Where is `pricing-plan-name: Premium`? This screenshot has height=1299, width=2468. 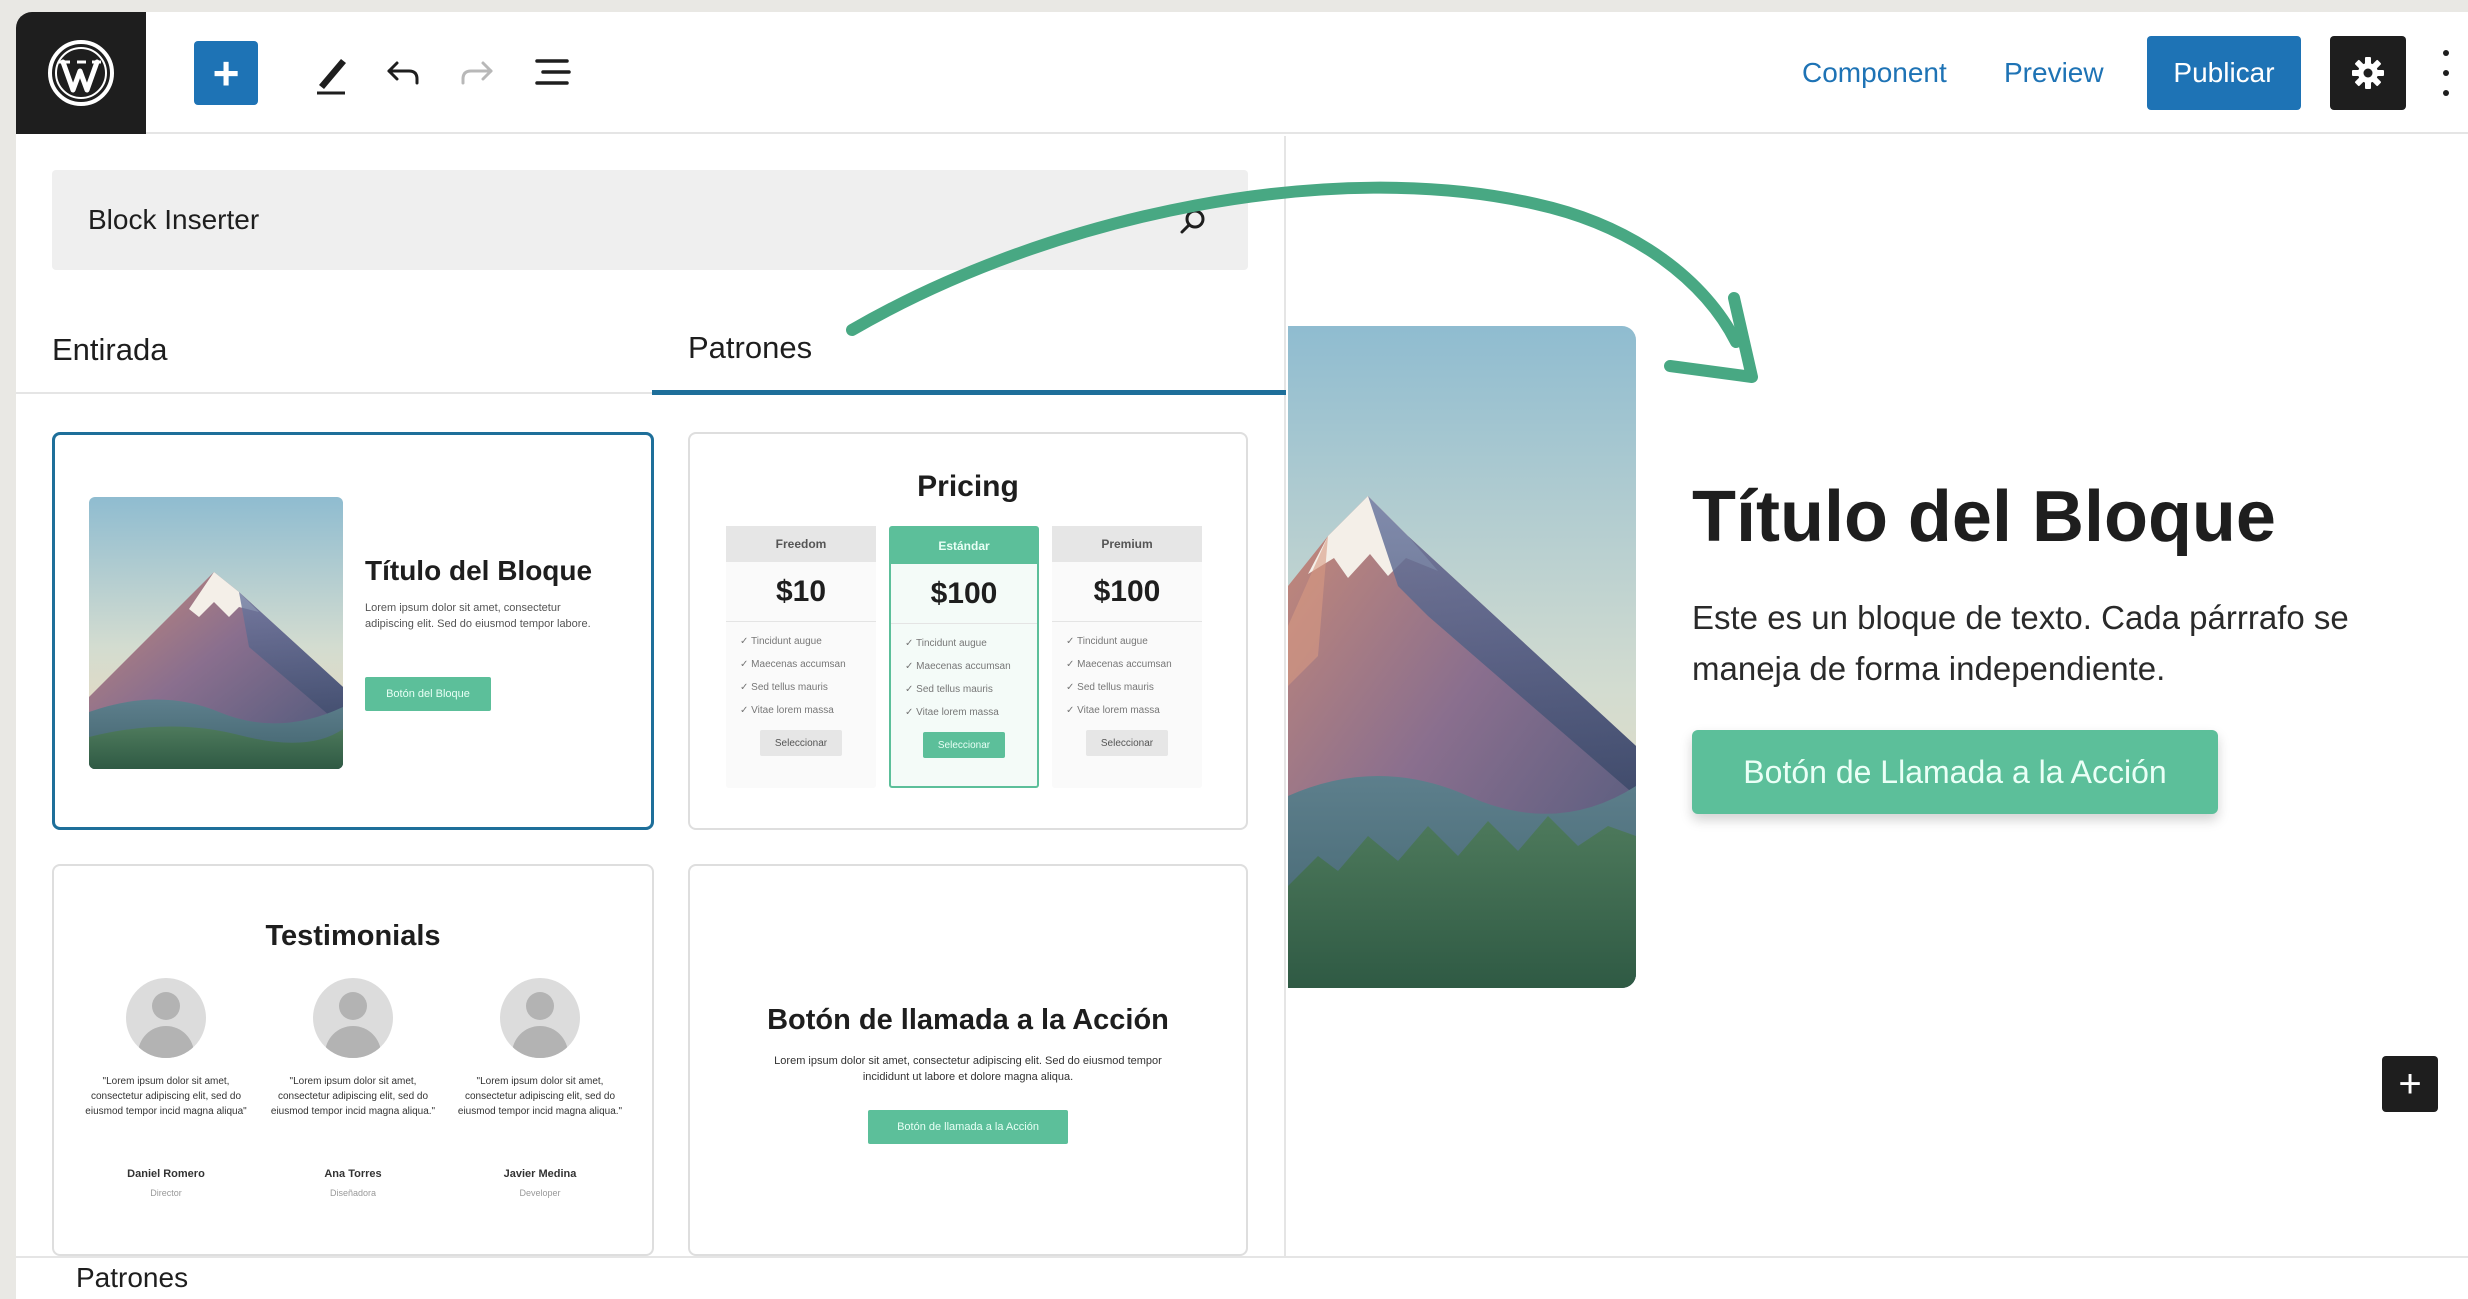 pricing-plan-name: Premium is located at coordinates (1127, 544).